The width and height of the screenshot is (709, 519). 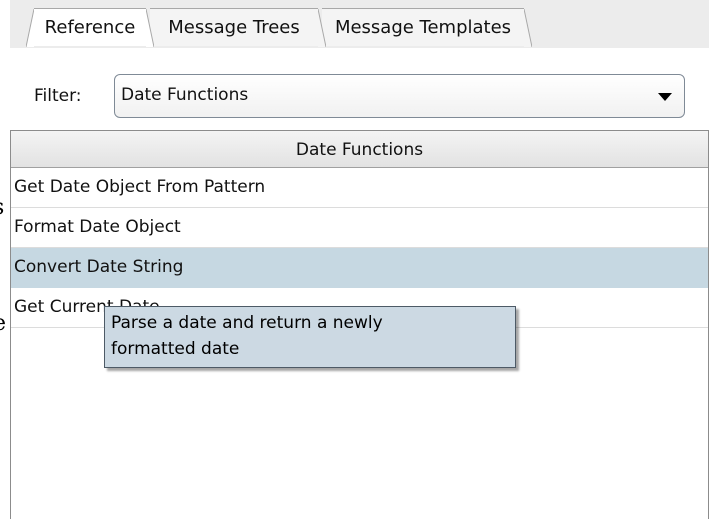 What do you see at coordinates (58, 96) in the screenshot?
I see `filter-label: Filter:` at bounding box center [58, 96].